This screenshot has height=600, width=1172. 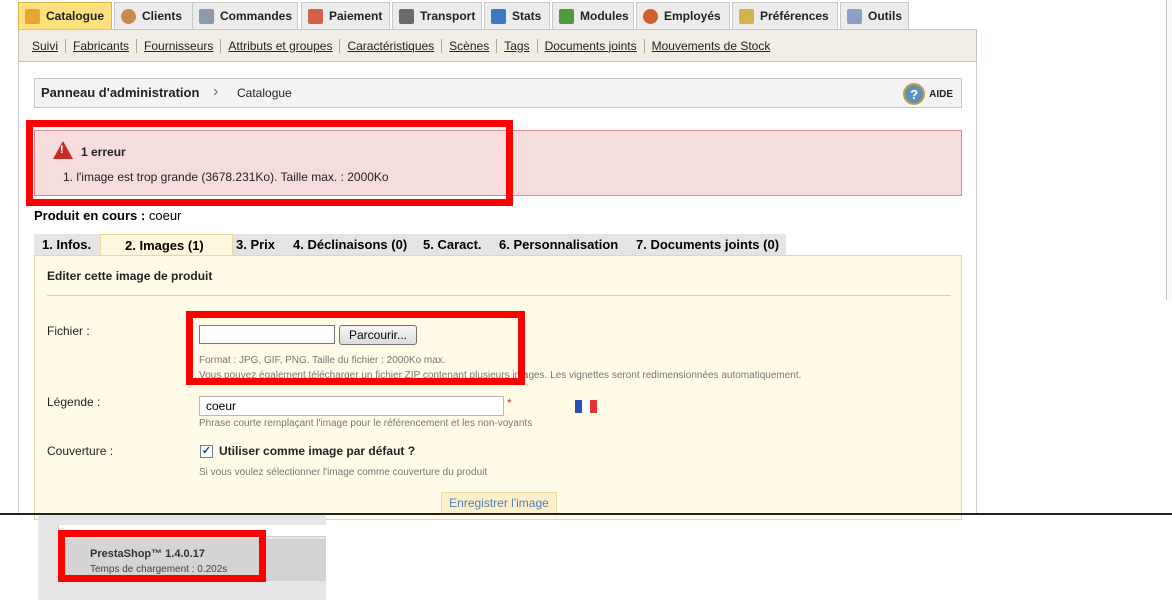 What do you see at coordinates (785, 15) in the screenshot?
I see `tab-preferences: Préférences` at bounding box center [785, 15].